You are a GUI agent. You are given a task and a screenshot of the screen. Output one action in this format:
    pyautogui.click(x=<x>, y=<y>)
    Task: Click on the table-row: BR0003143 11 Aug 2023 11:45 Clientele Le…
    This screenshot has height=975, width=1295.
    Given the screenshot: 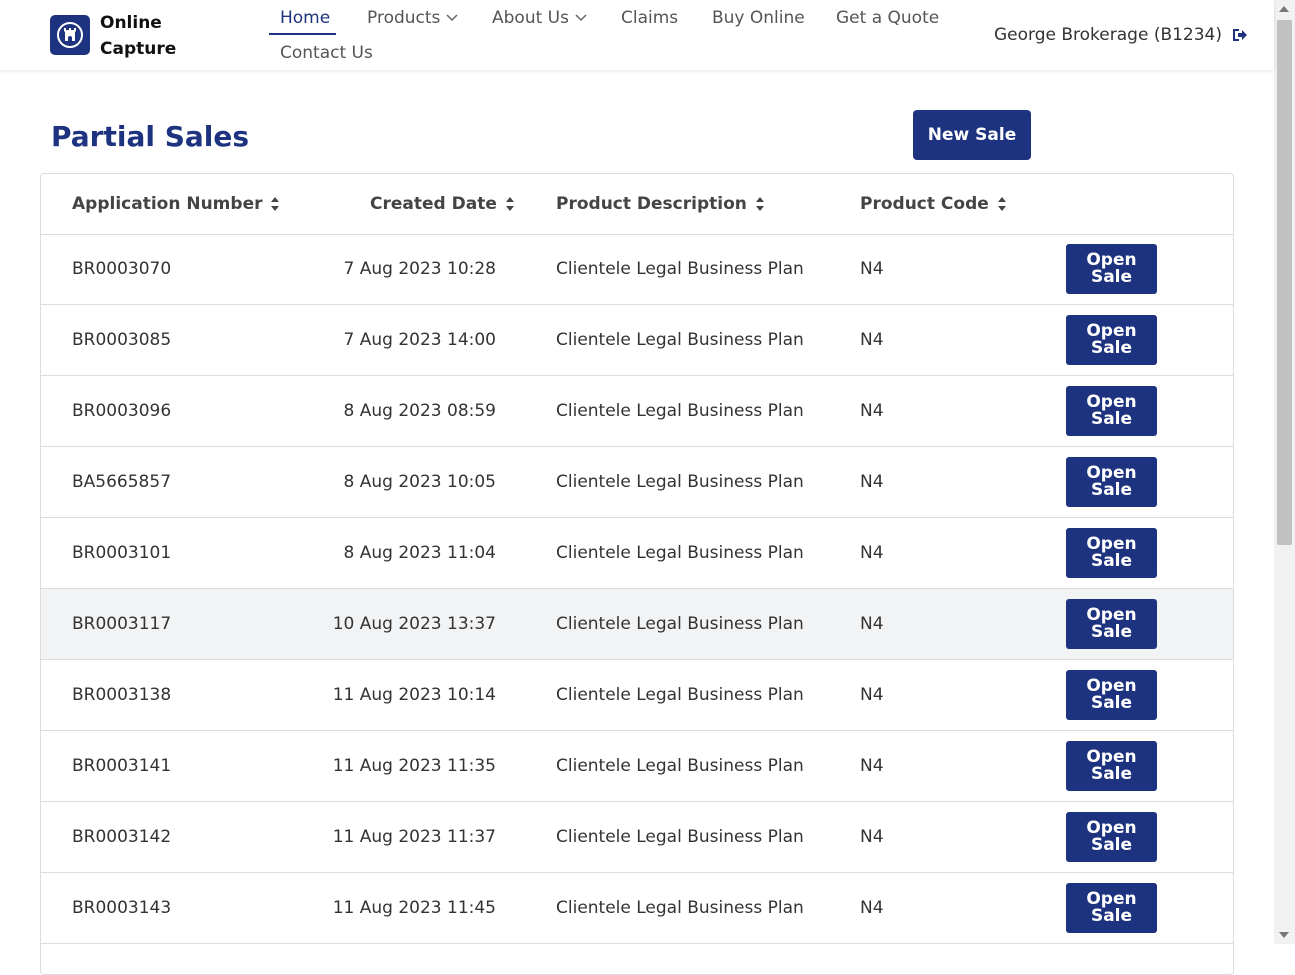 What is the action you would take?
    pyautogui.click(x=637, y=908)
    